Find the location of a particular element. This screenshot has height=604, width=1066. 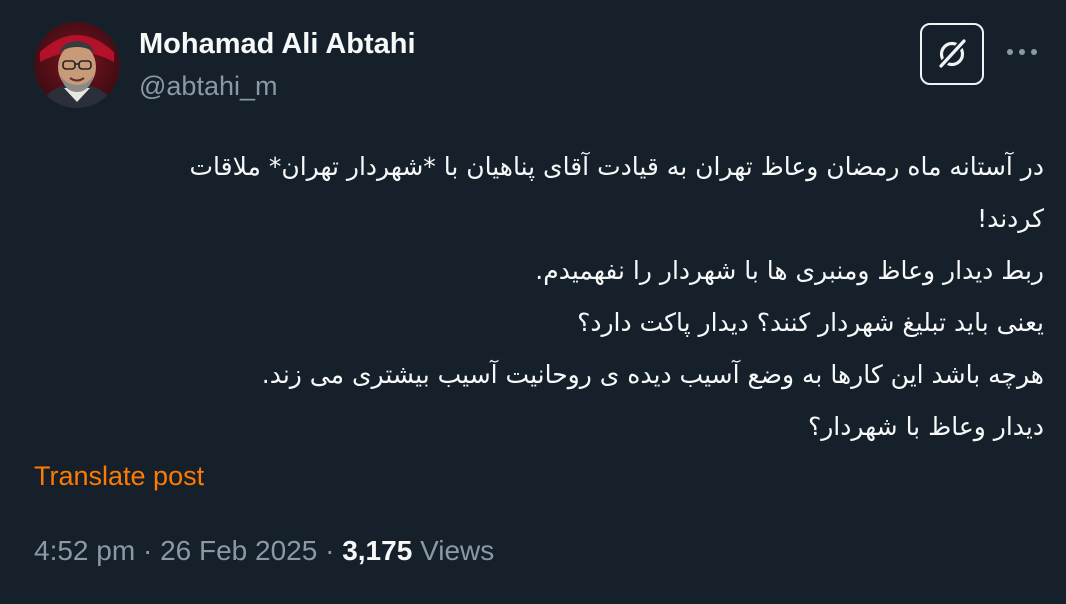

post-line: کردند! is located at coordinates (1010, 218).